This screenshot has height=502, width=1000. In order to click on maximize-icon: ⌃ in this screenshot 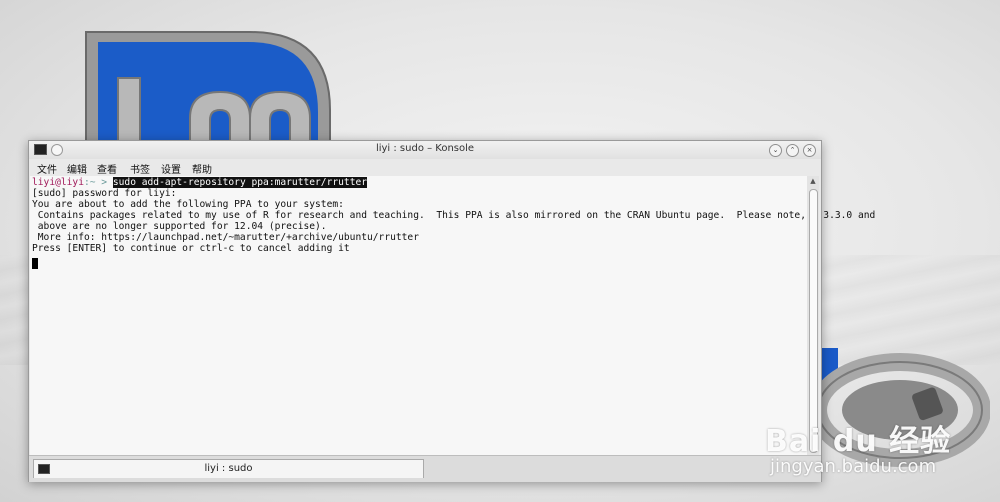, I will do `click(792, 150)`.